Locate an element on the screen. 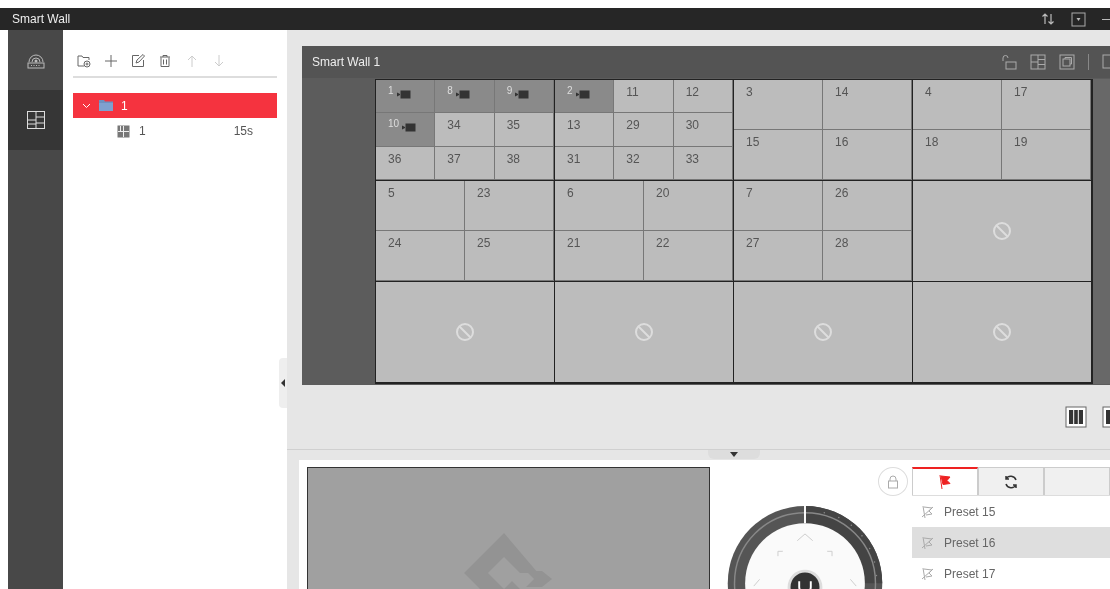 Image resolution: width=1110 pixels, height=589 pixels. window-number: 17 is located at coordinates (1021, 92).